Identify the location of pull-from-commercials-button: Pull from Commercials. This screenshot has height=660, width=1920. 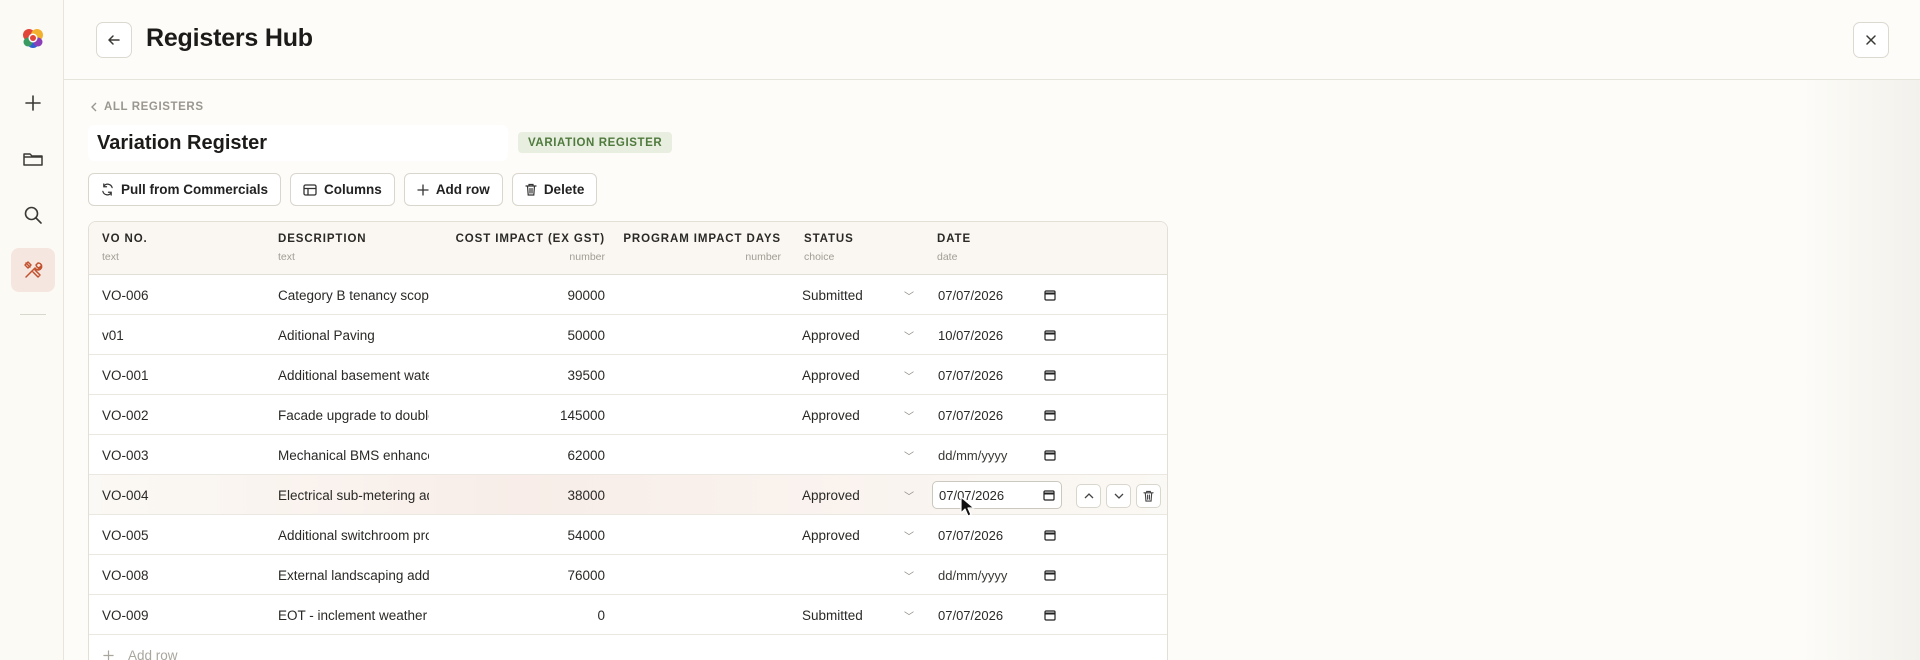
(185, 189).